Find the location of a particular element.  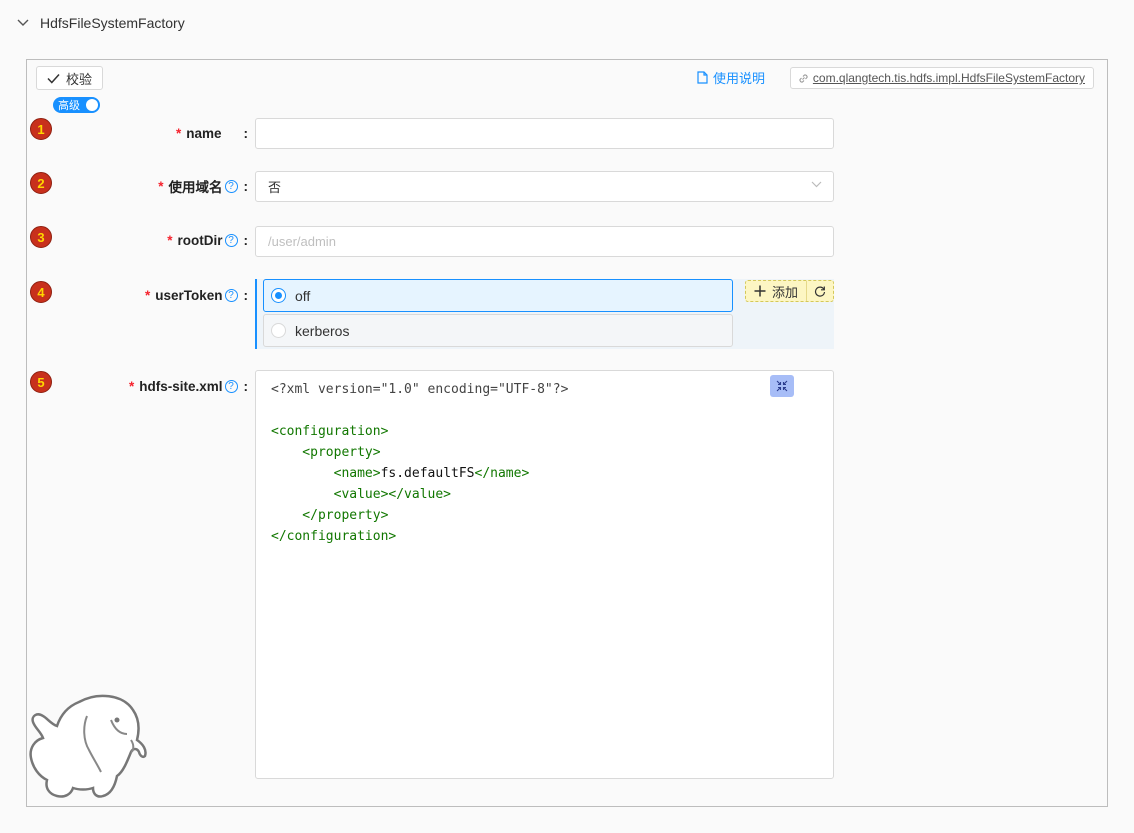

field-index-badge: 1 is located at coordinates (41, 129).